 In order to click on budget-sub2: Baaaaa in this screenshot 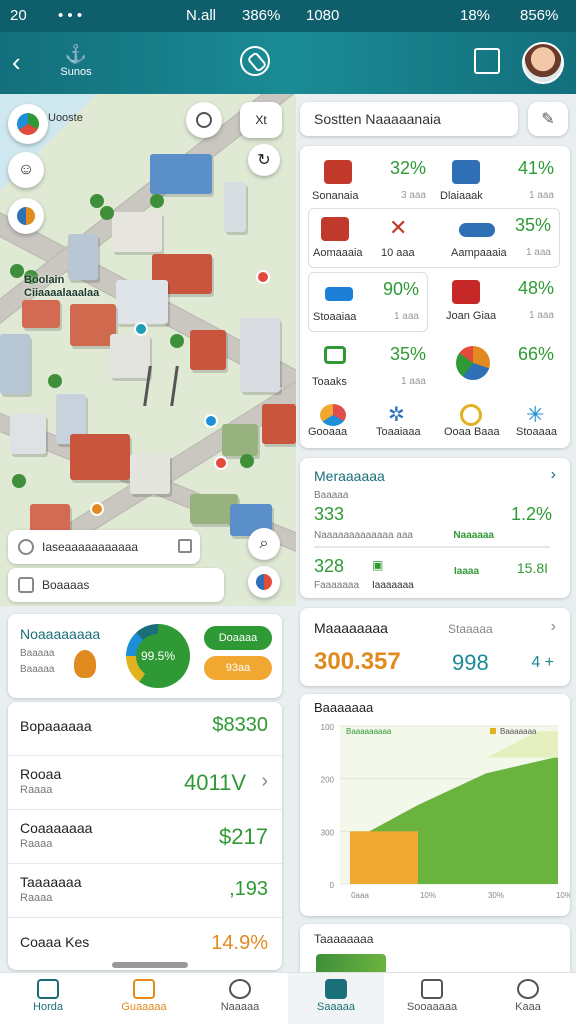, I will do `click(37, 669)`.